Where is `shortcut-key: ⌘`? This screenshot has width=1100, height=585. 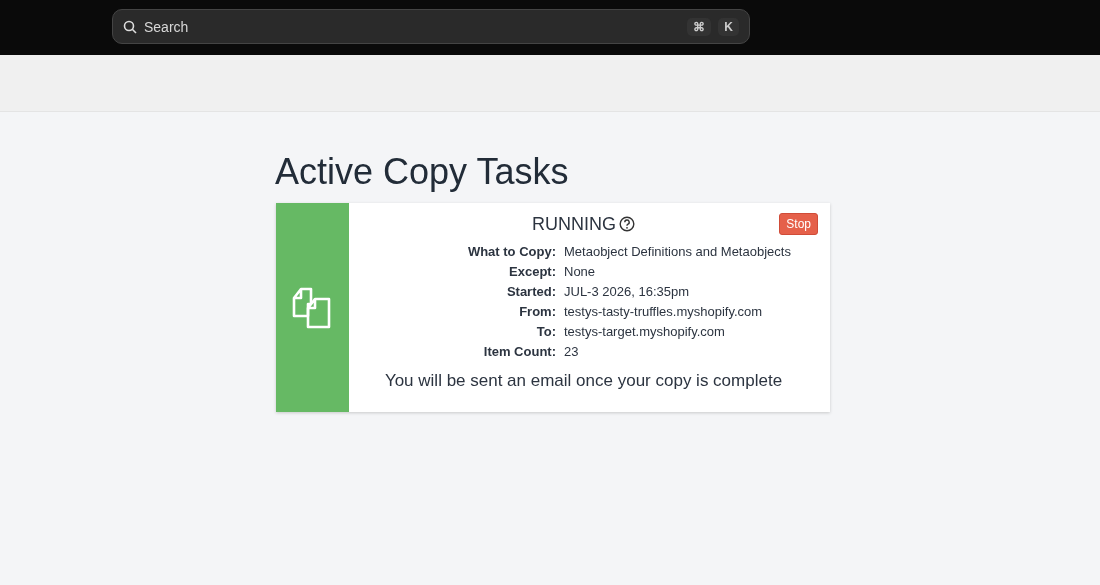
shortcut-key: ⌘ is located at coordinates (699, 26).